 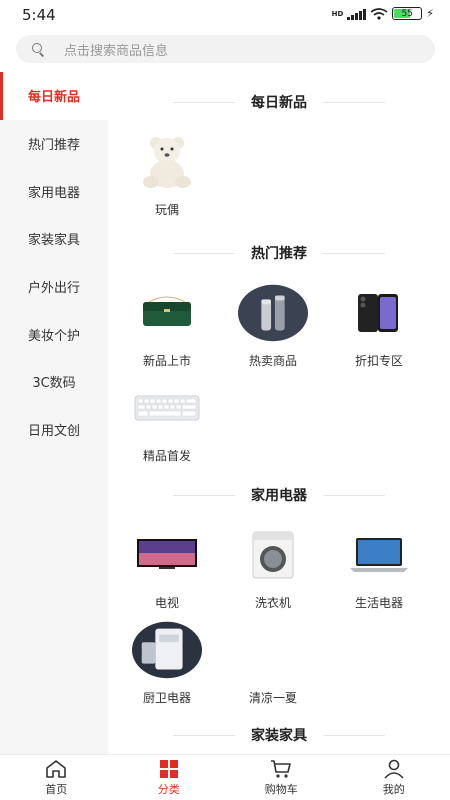 I want to click on category-label: 洗衣机, so click(x=272, y=603).